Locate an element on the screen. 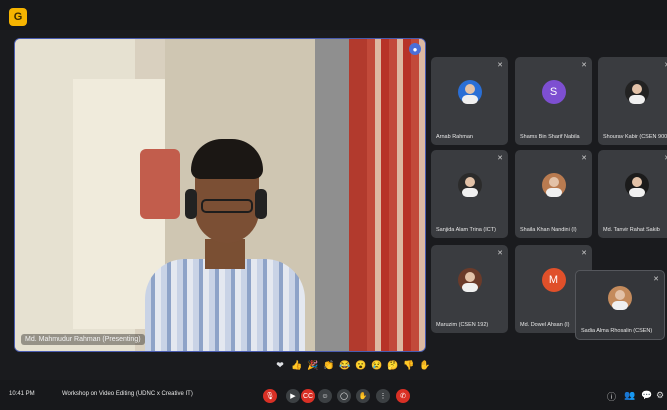 This screenshot has height=410, width=667. hand-button: ✋ is located at coordinates (363, 396).